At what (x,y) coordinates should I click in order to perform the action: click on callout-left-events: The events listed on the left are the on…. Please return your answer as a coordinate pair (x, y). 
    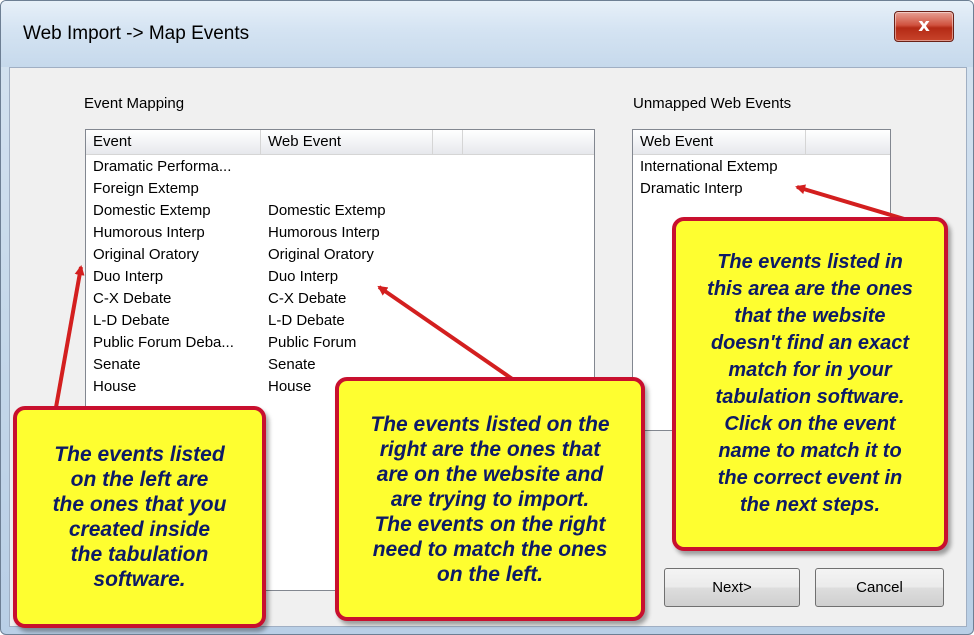
    Looking at the image, I should click on (139, 517).